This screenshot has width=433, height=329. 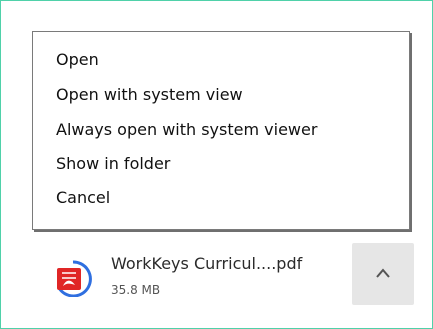 I want to click on menu-item-show-in-folder: Show in folder, so click(x=113, y=164).